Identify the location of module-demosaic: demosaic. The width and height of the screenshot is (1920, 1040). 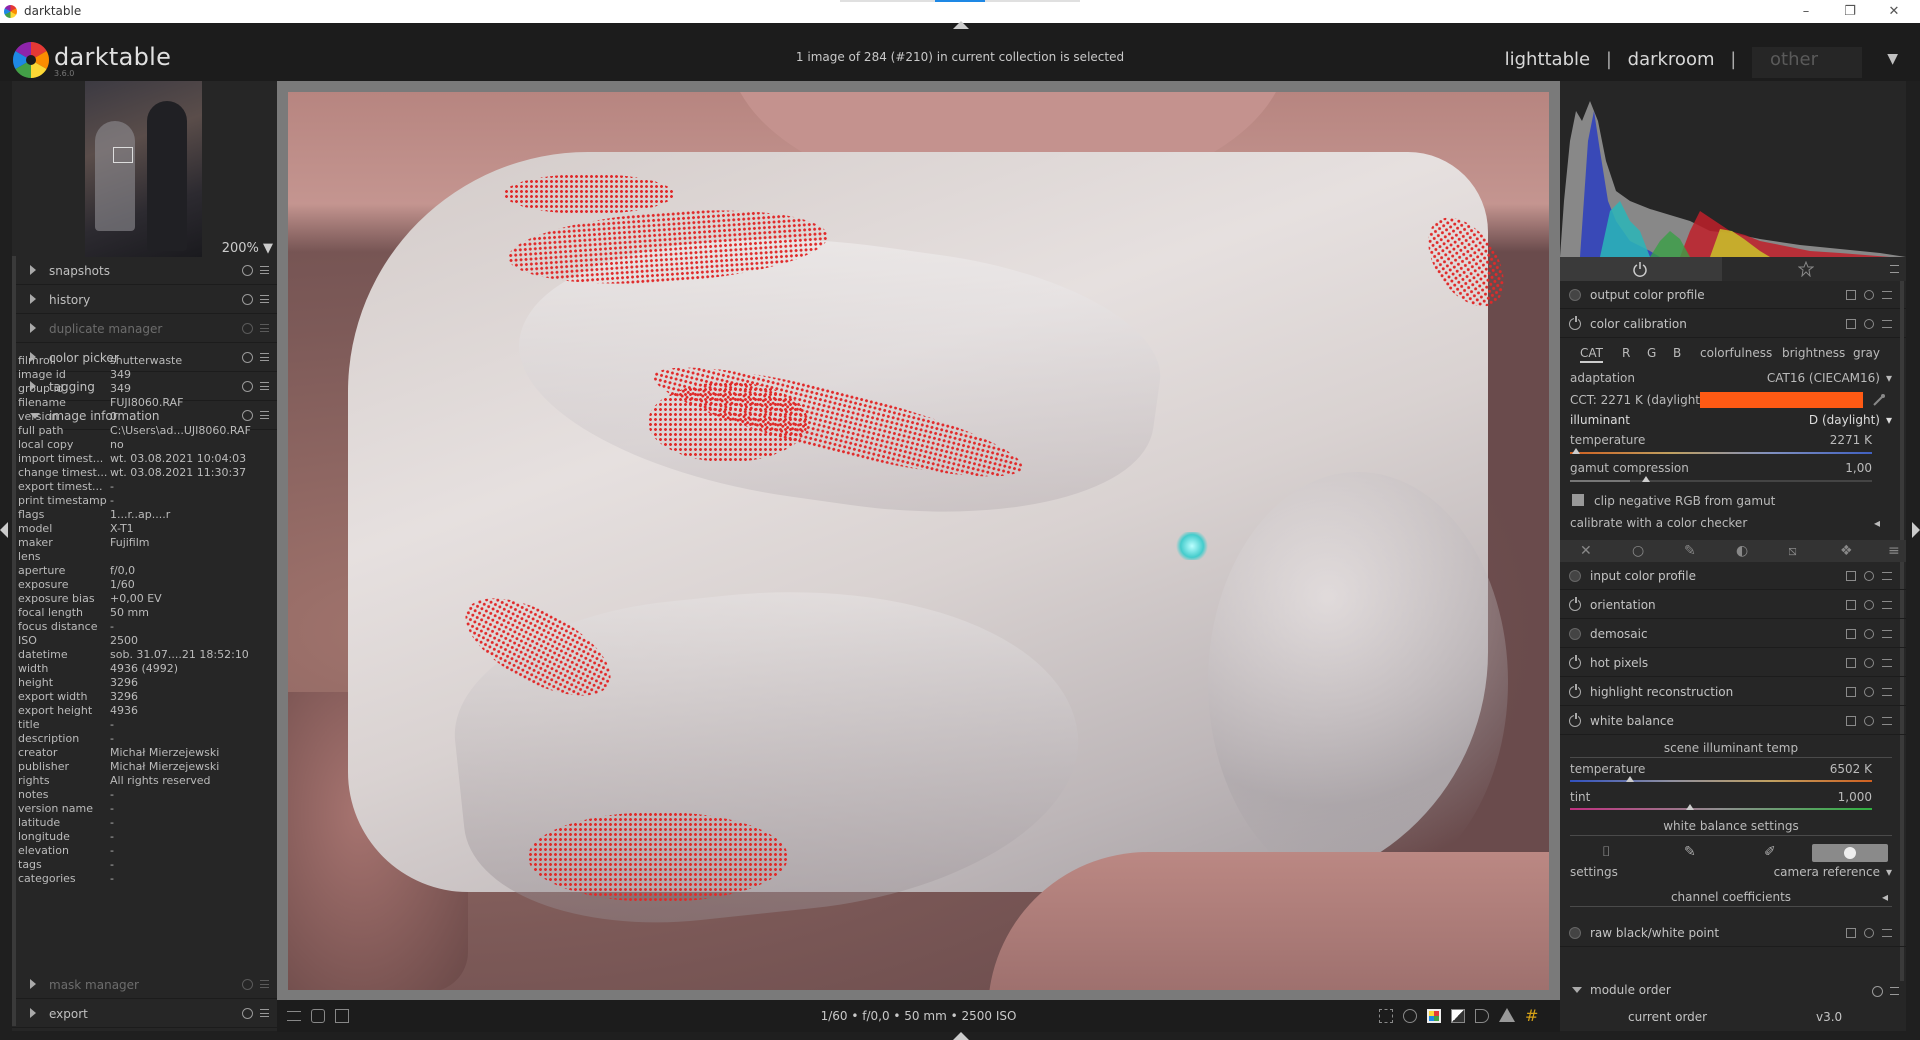
(1733, 634).